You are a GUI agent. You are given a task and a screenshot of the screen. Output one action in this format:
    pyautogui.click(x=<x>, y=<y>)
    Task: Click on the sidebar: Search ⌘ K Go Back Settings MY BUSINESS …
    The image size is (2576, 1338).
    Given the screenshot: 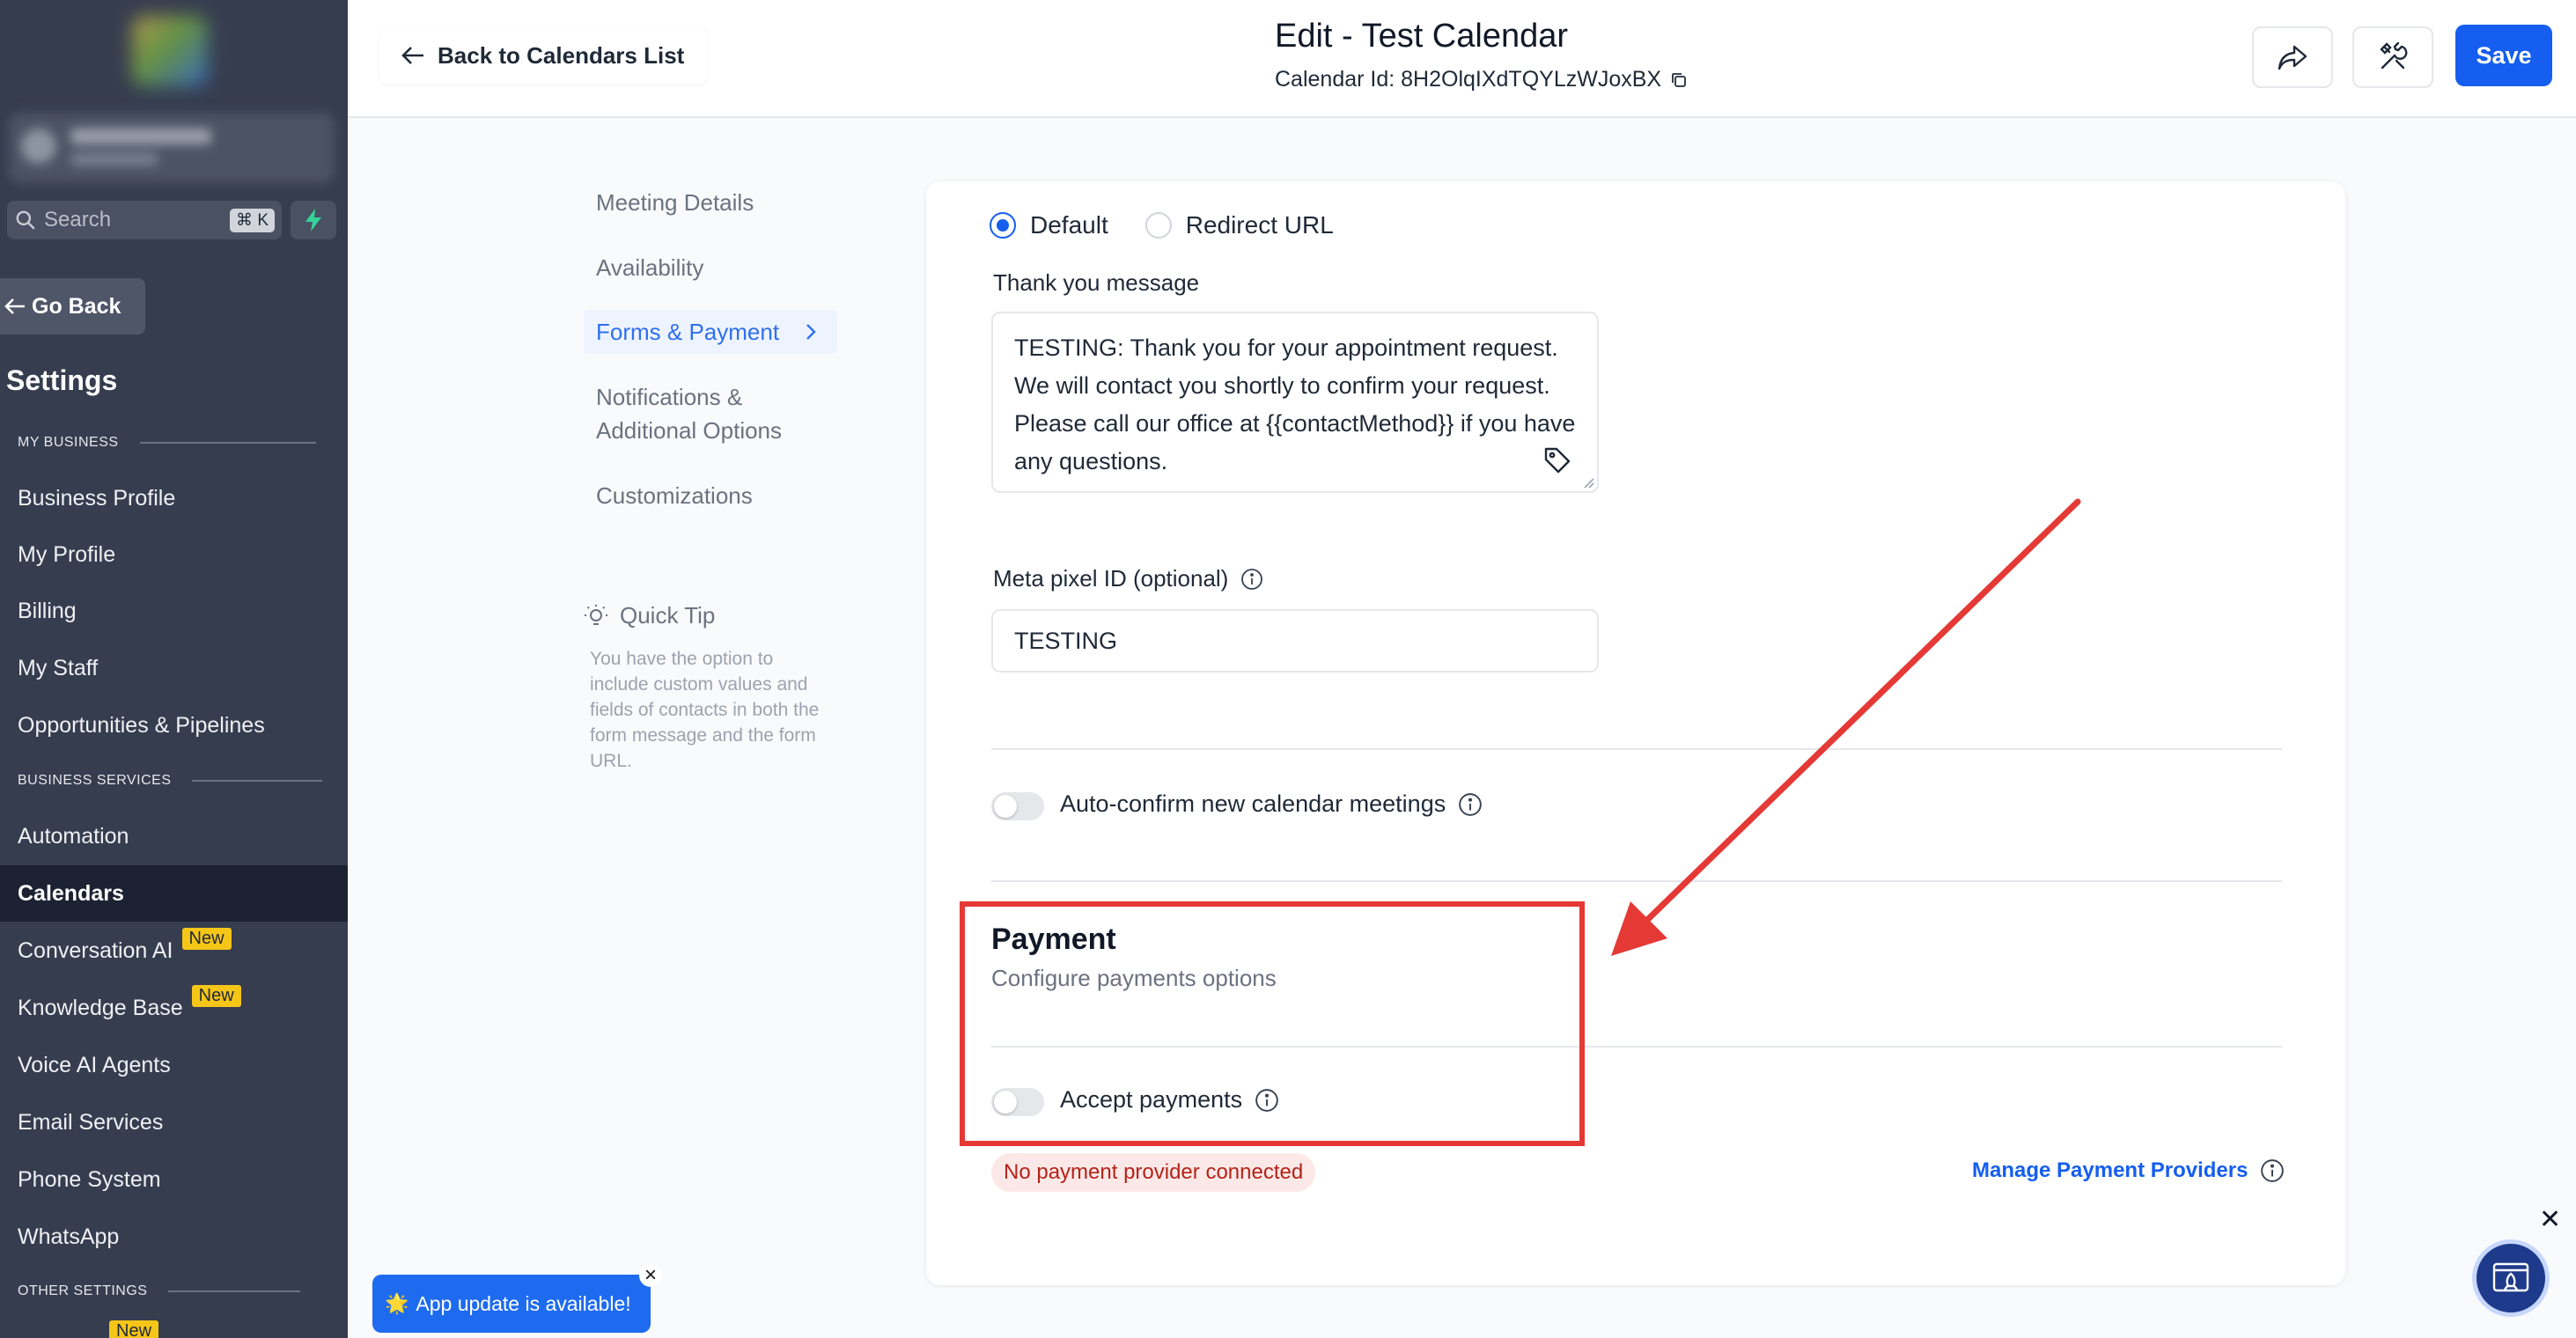 What is the action you would take?
    pyautogui.click(x=174, y=669)
    